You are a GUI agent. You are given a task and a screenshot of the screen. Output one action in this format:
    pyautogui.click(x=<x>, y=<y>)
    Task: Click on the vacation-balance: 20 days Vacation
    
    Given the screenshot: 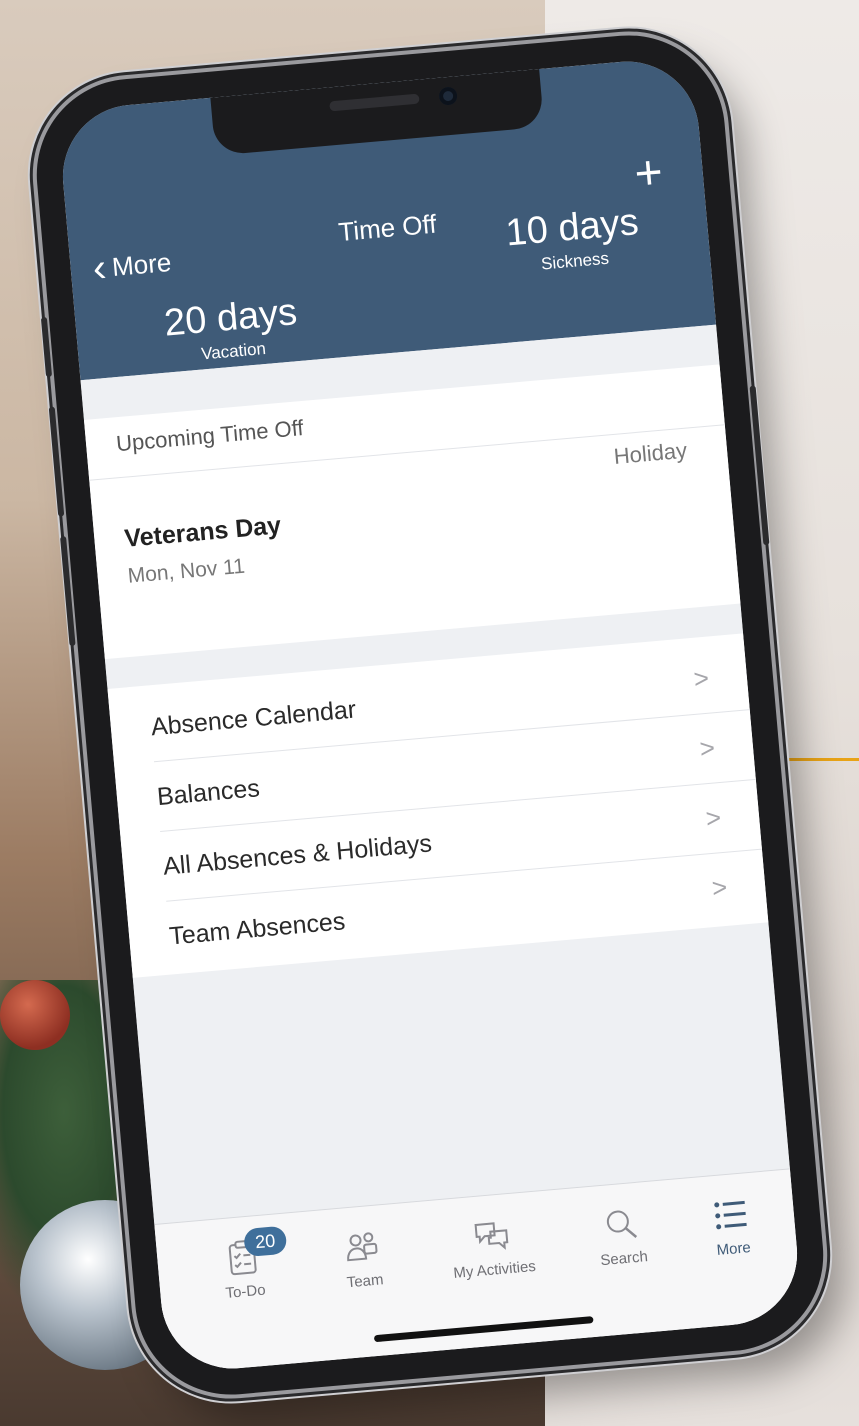 What is the action you would take?
    pyautogui.click(x=231, y=329)
    